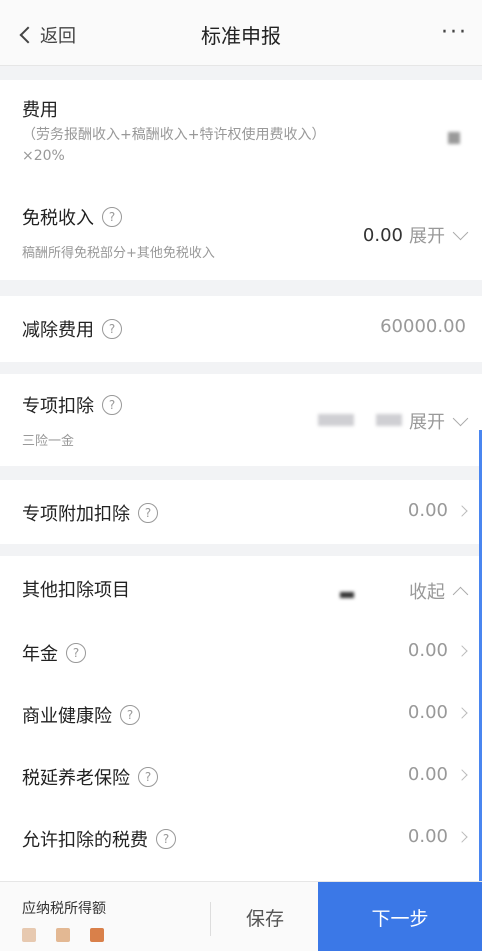 This screenshot has height=951, width=482. What do you see at coordinates (90, 513) in the screenshot?
I see `special-additional-label: 专项附加扣除 ?` at bounding box center [90, 513].